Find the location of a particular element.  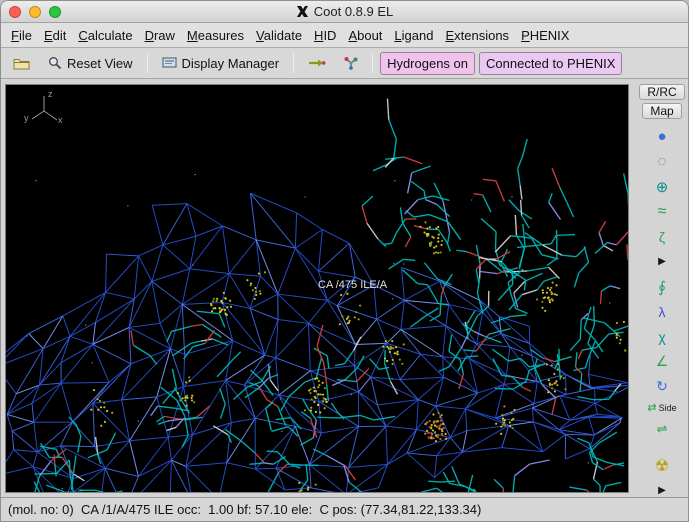

menu-file: File is located at coordinates (21, 35).